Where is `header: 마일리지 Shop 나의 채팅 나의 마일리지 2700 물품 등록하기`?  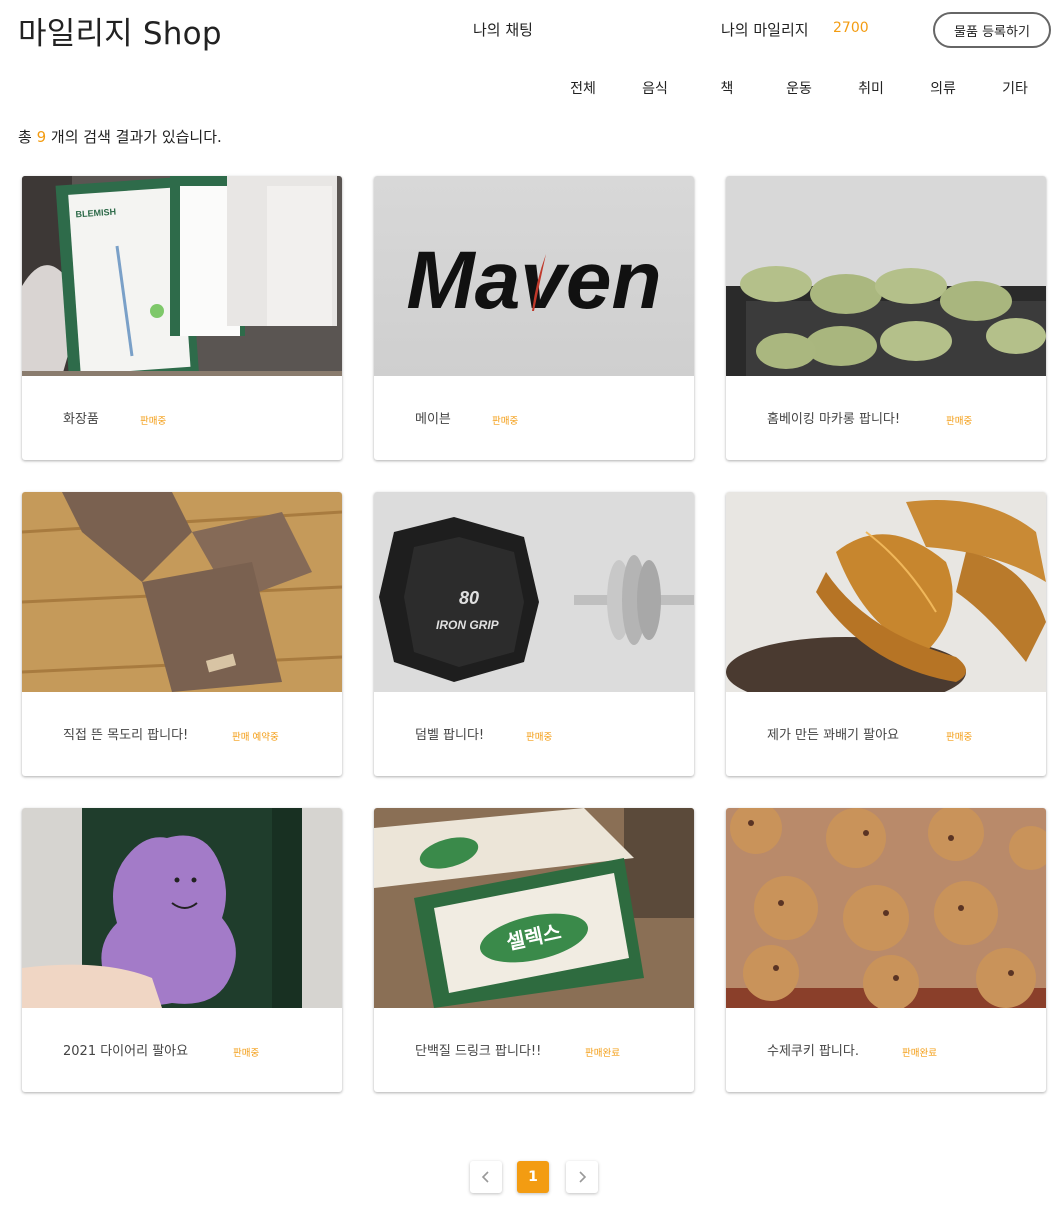
header: 마일리지 Shop 나의 채팅 나의 마일리지 2700 물품 등록하기 is located at coordinates (531, 30).